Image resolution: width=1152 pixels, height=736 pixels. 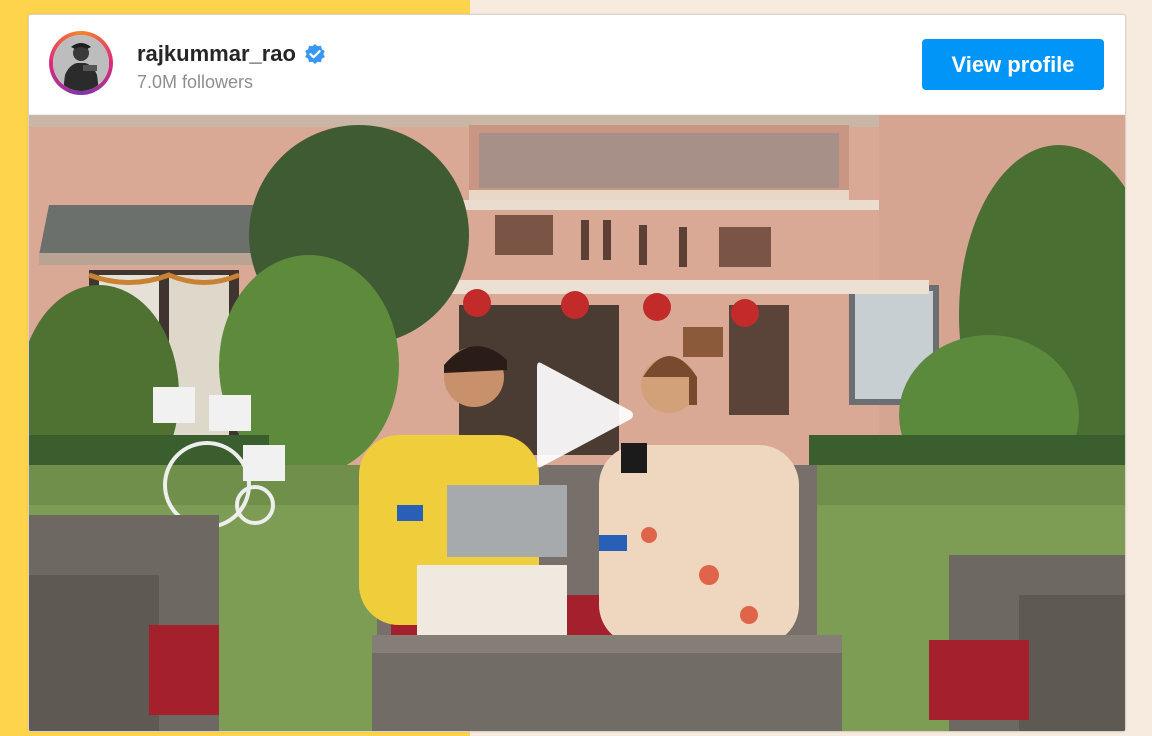 What do you see at coordinates (315, 54) in the screenshot?
I see `verified-badge-icon` at bounding box center [315, 54].